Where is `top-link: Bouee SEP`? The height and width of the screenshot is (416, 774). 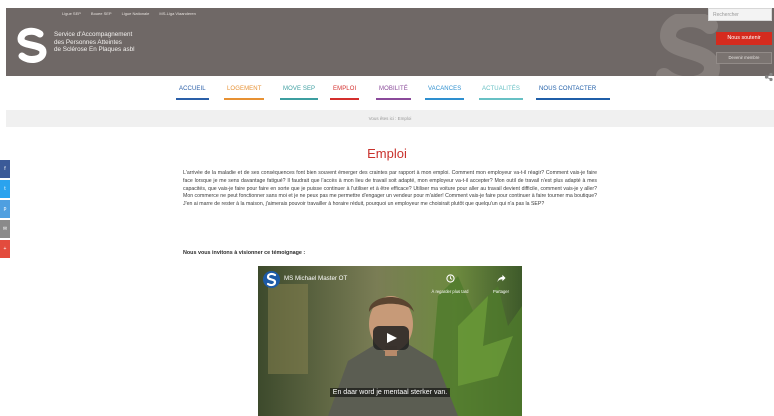
top-link: Bouee SEP is located at coordinates (101, 13).